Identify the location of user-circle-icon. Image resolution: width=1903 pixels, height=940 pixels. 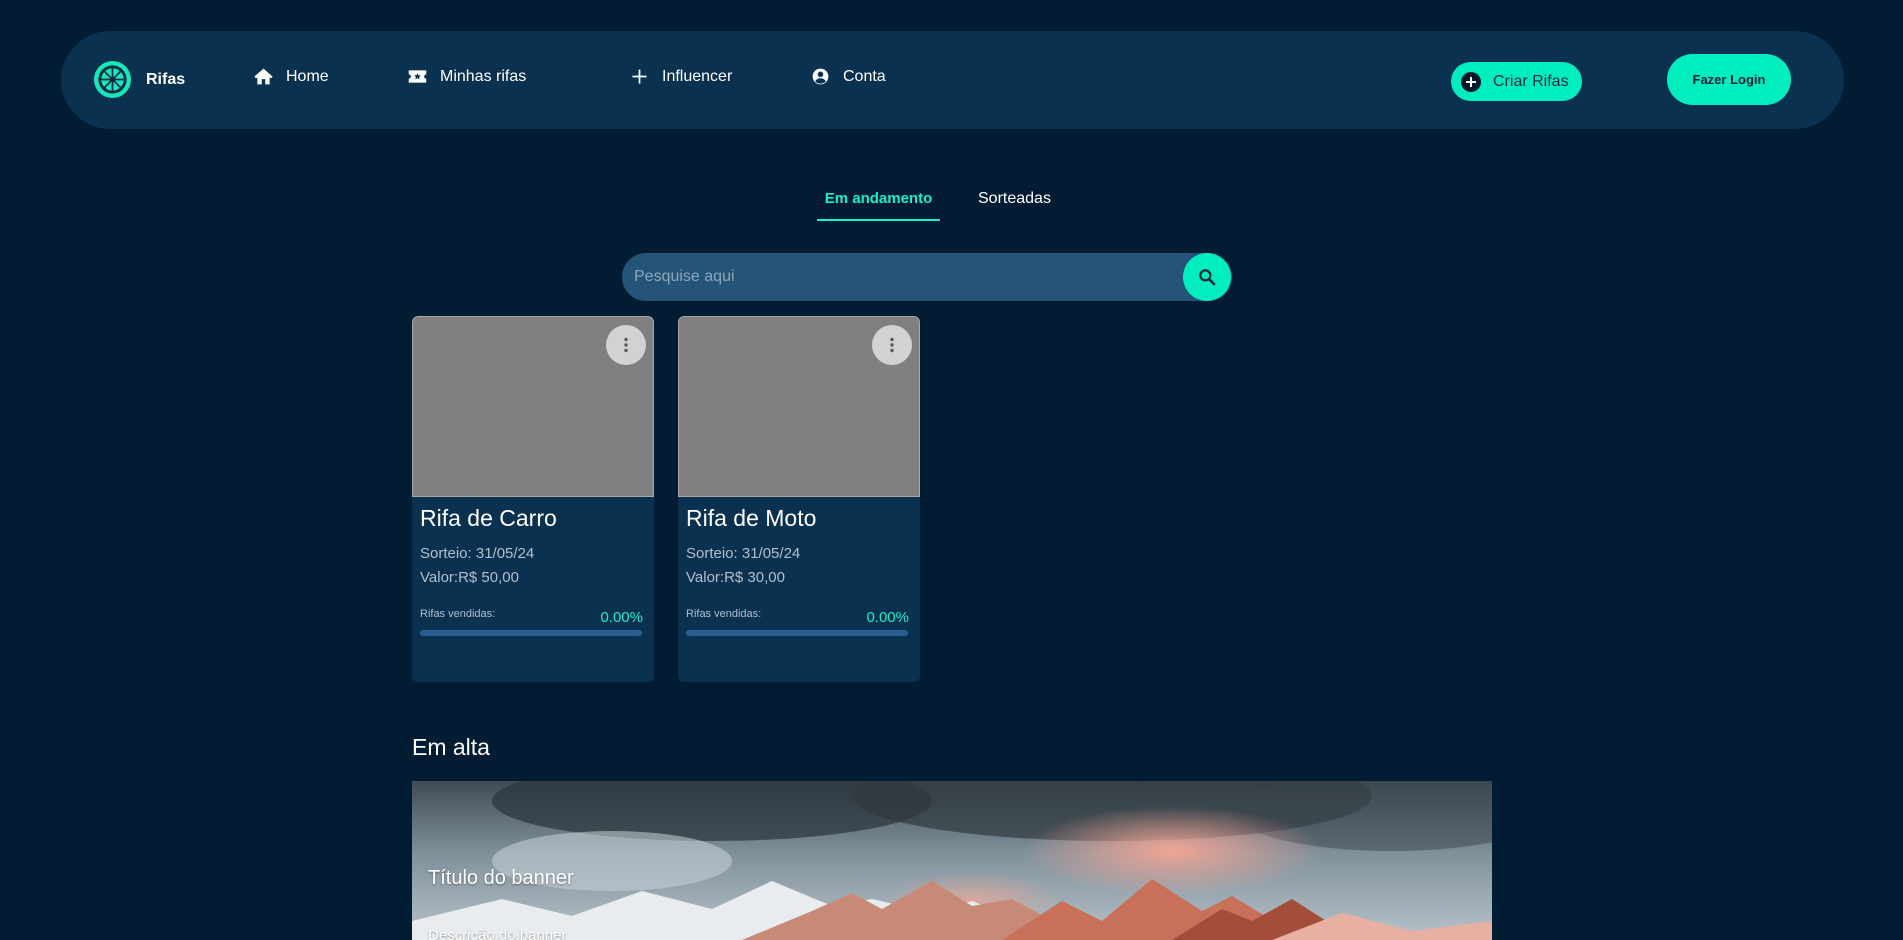
(820, 76).